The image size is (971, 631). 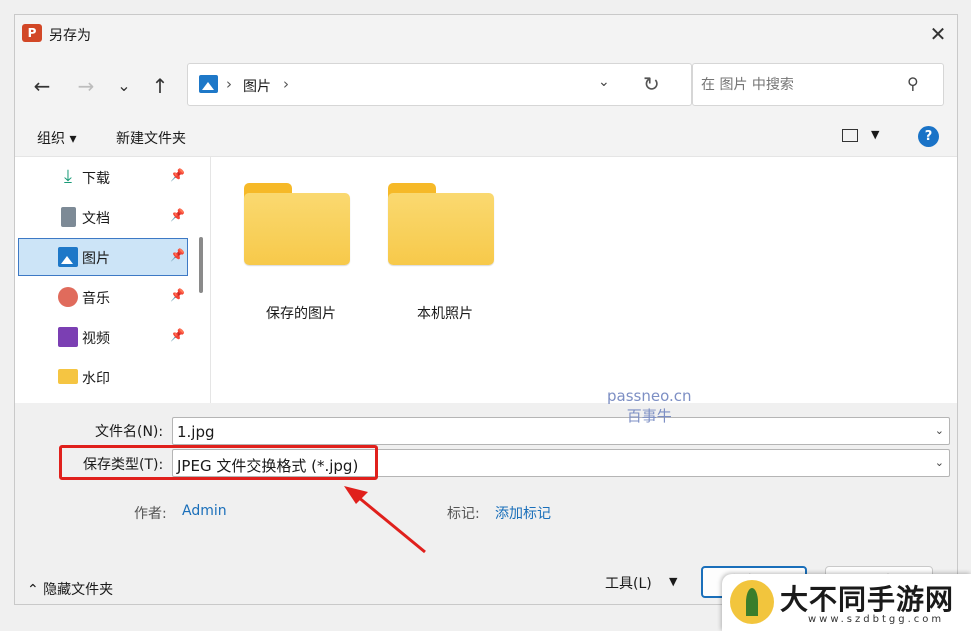 What do you see at coordinates (96, 379) in the screenshot?
I see `sidebar-item-label: 水印` at bounding box center [96, 379].